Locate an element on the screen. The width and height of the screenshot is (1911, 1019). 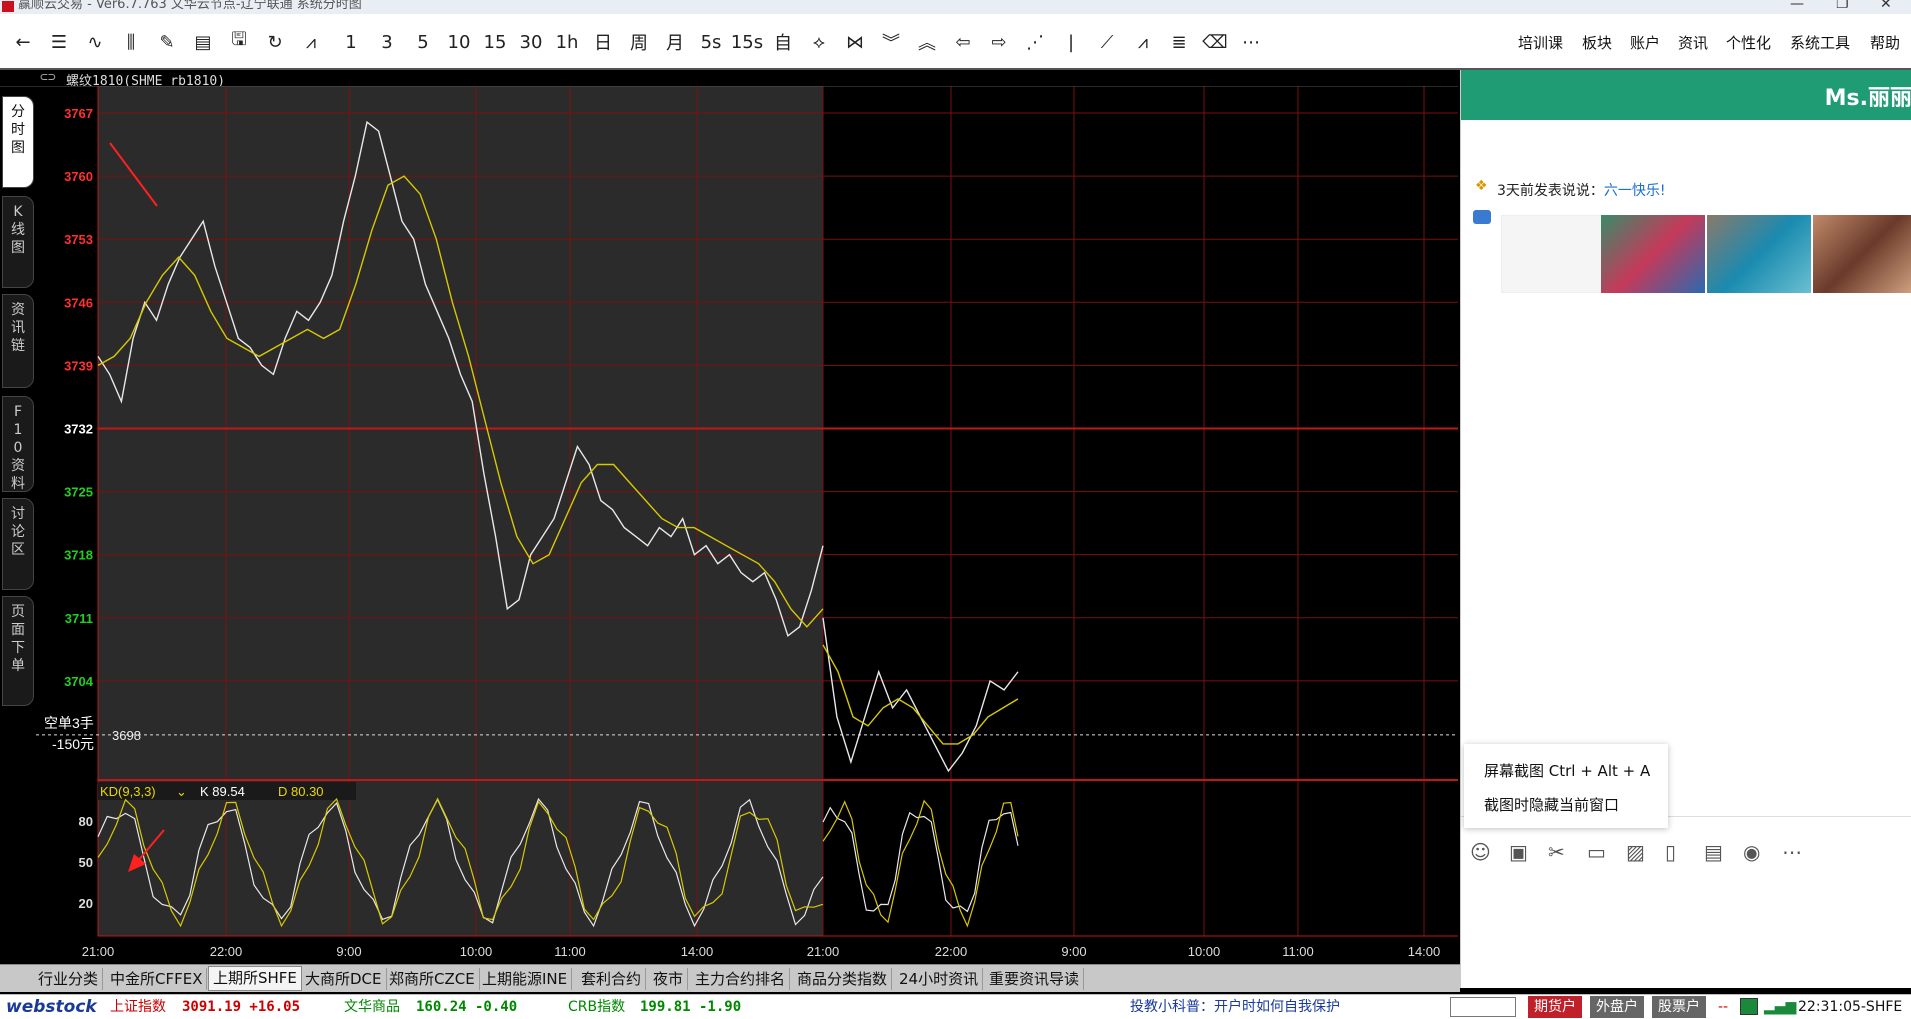
price-tick-label: 3732 is located at coordinates (78, 428).